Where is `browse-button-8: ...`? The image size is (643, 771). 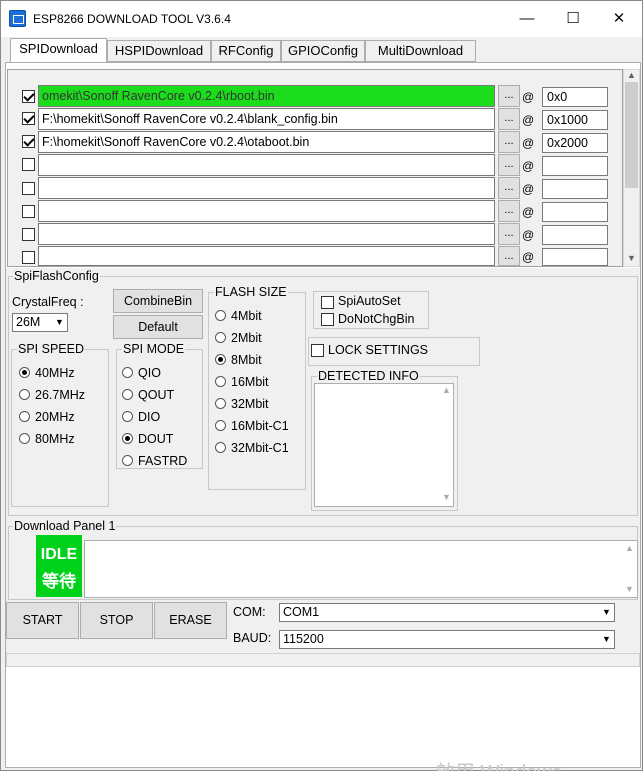
browse-button-8: ... is located at coordinates (509, 256).